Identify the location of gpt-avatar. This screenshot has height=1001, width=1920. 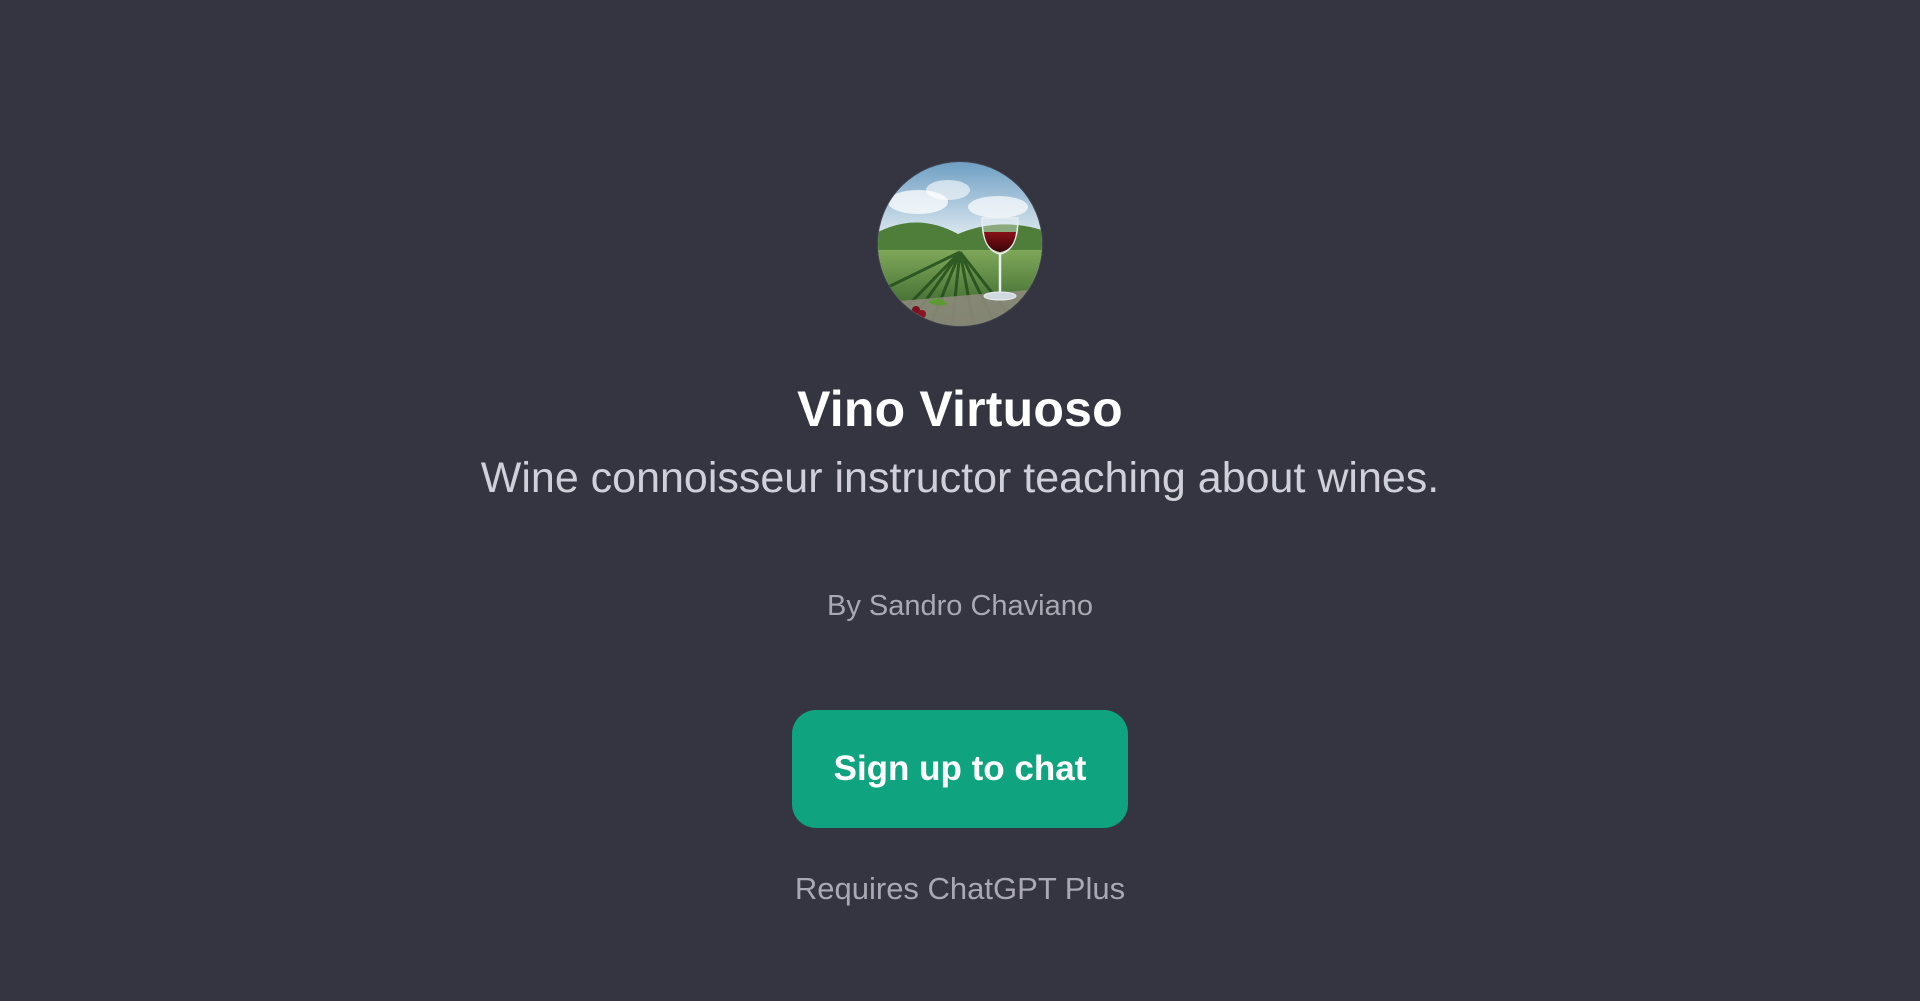
(960, 244).